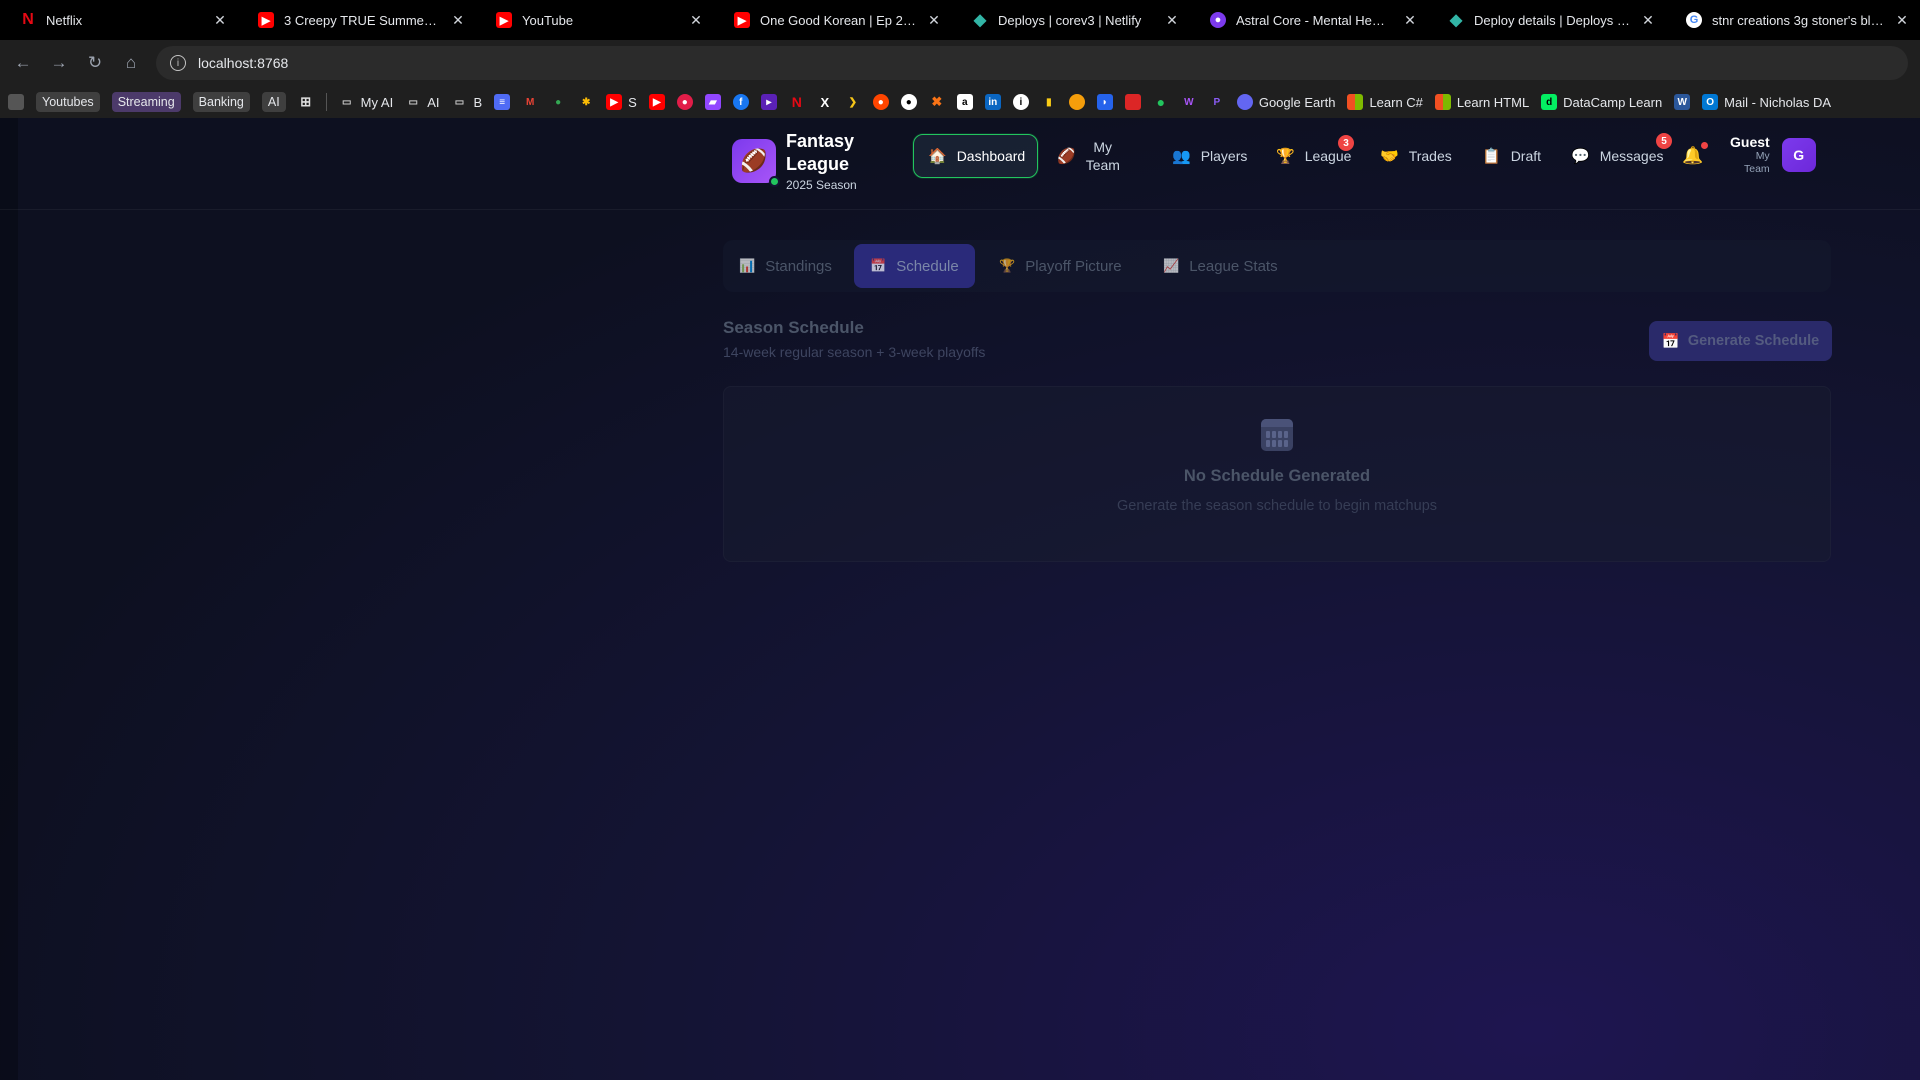  Describe the element at coordinates (1161, 102) in the screenshot. I see `evernote-icon: ●` at that location.